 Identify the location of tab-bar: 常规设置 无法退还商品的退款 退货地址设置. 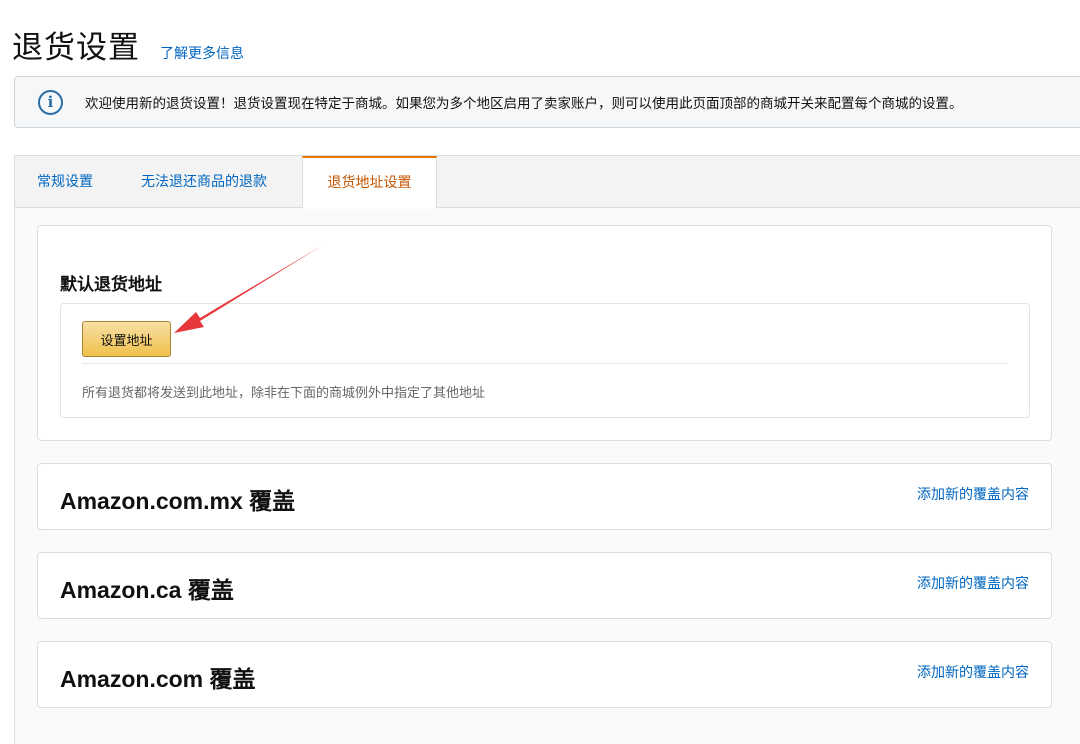
(547, 182).